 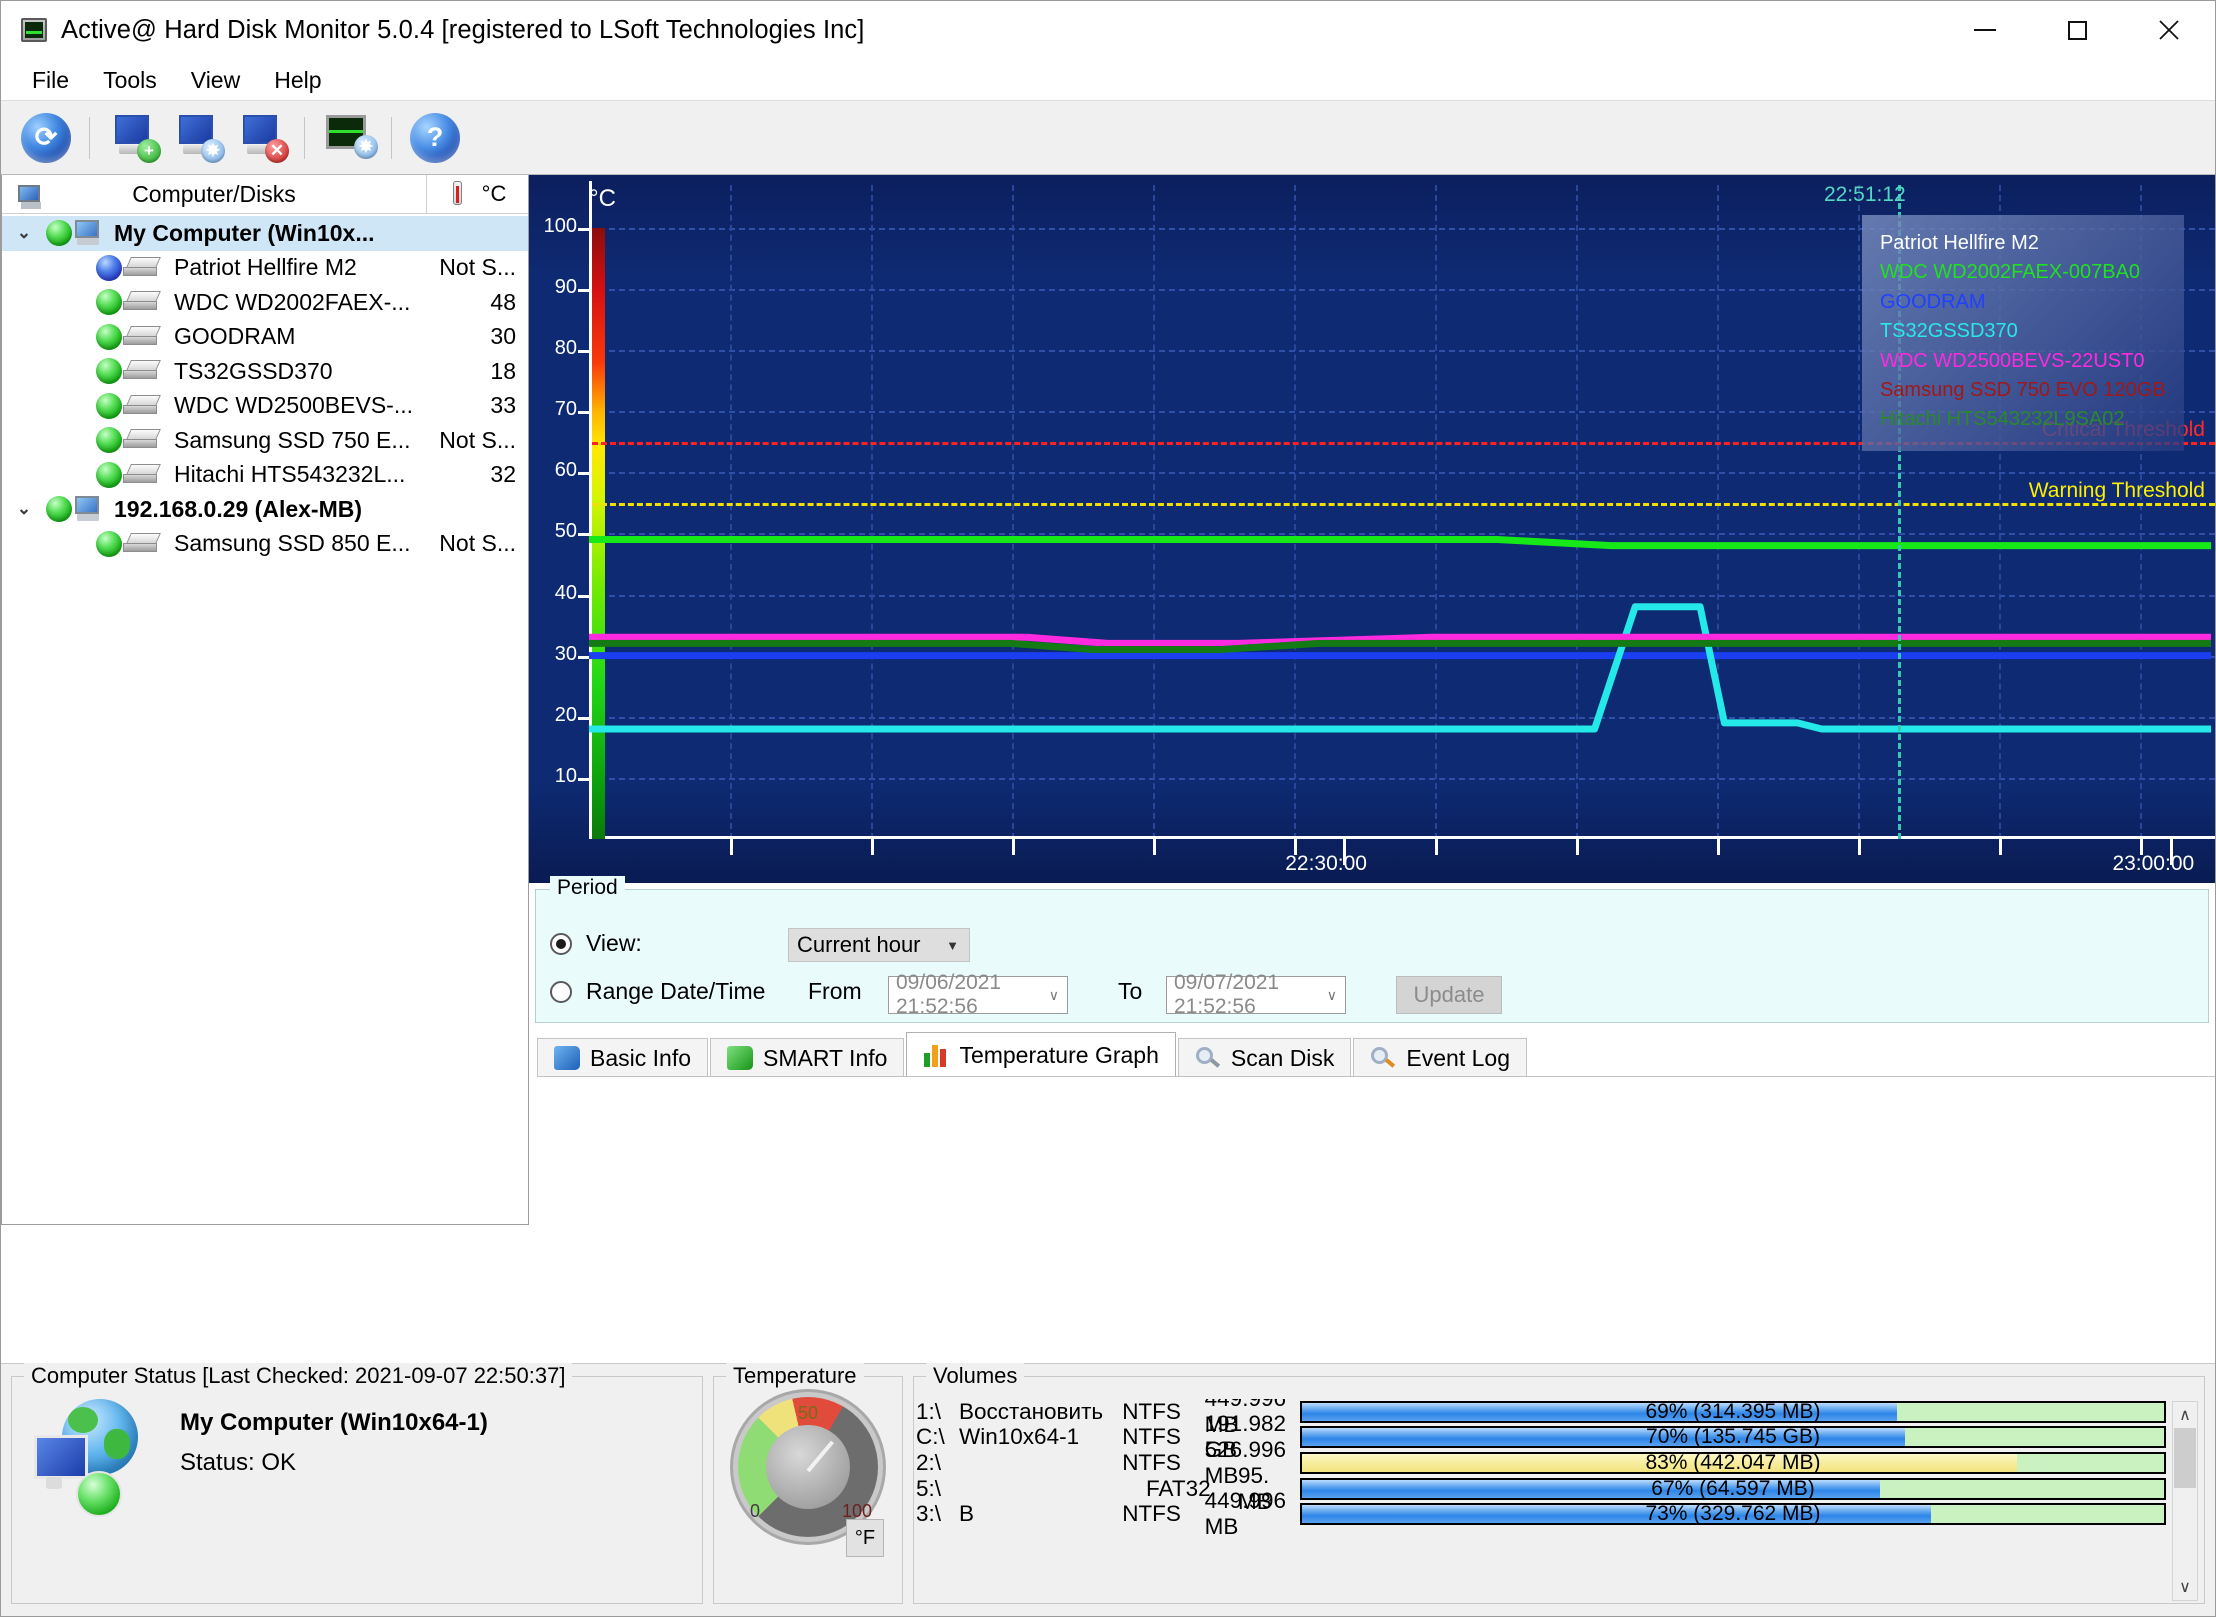 I want to click on range-label: Range Date/Time, so click(x=676, y=991).